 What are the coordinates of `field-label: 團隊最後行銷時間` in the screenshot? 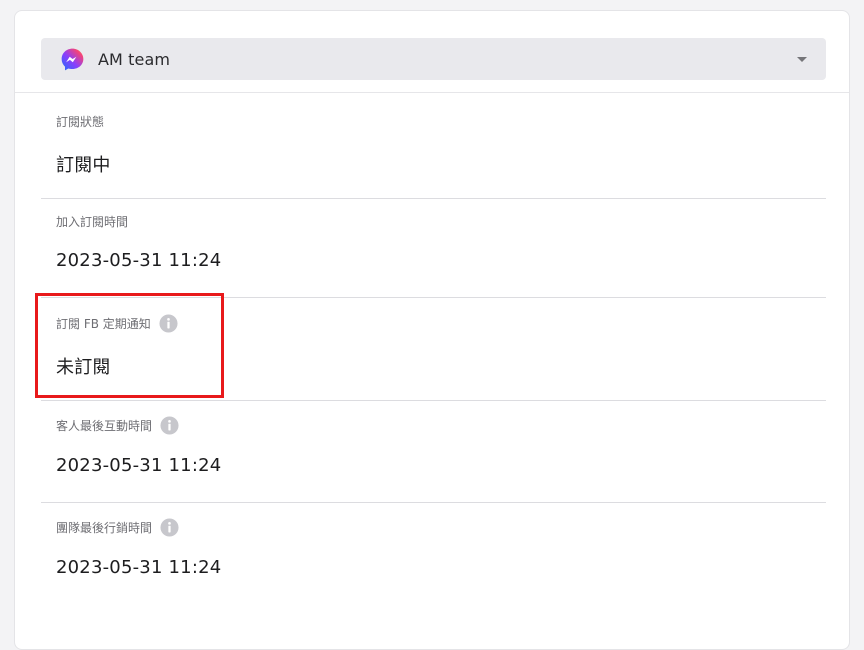 It's located at (117, 527).